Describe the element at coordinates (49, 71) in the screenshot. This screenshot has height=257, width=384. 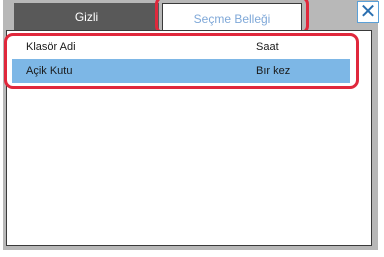
I see `row-folder-name: Açik Kutu` at that location.